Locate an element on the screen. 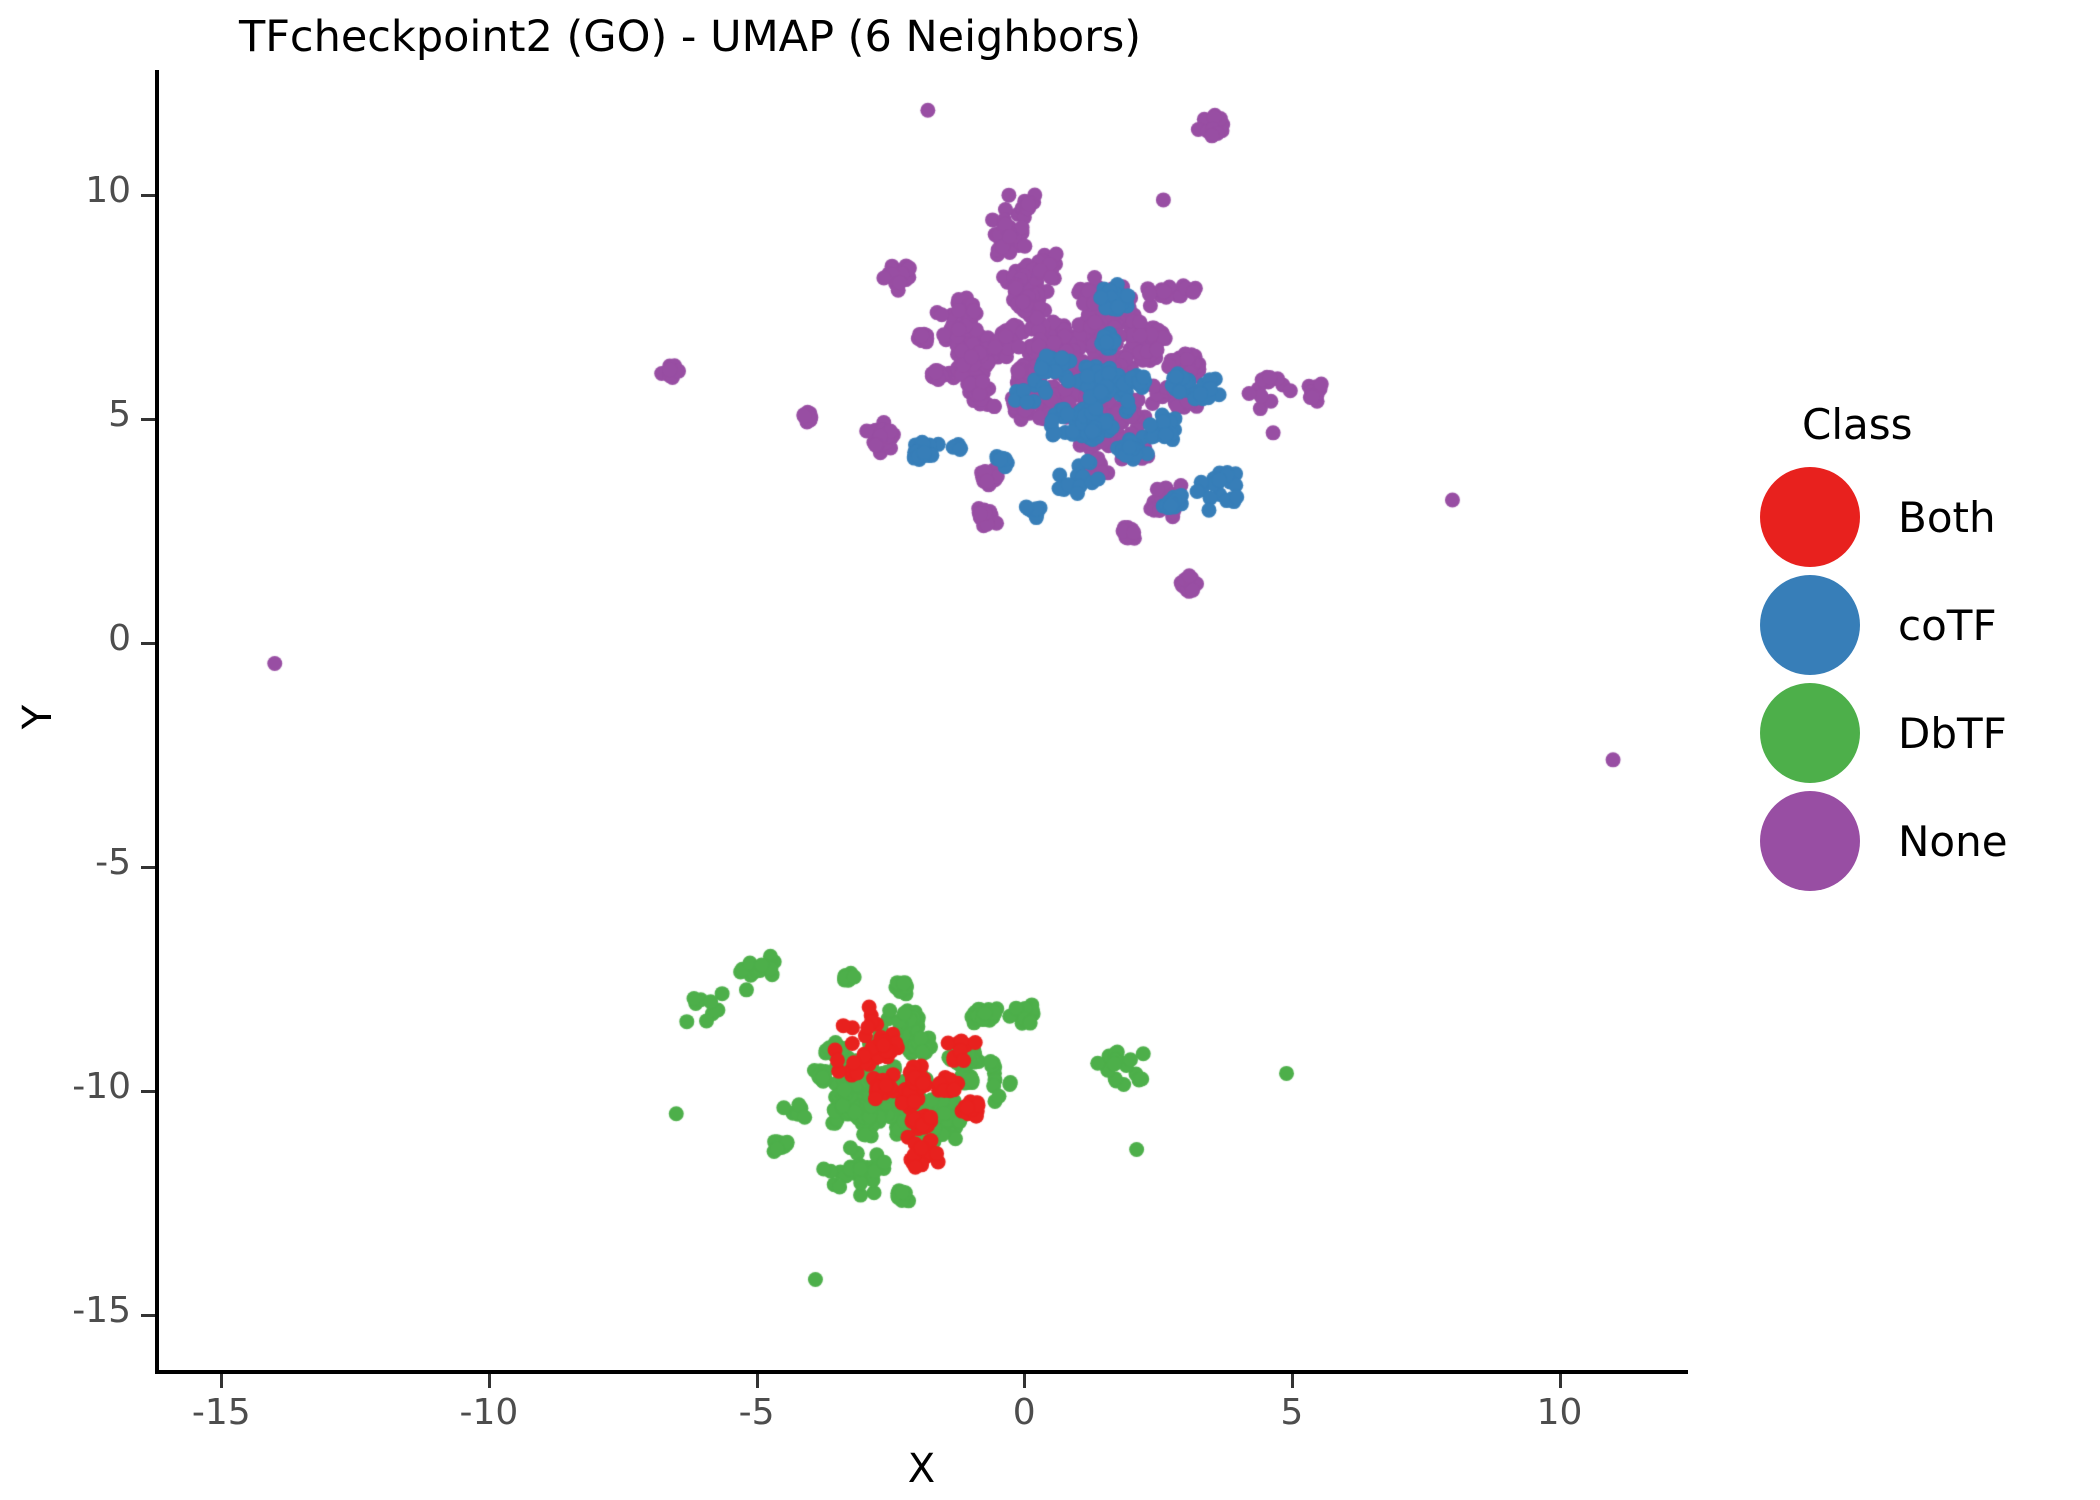 This screenshot has height=1500, width=2100. x-tick-label: 0 is located at coordinates (1024, 1412).